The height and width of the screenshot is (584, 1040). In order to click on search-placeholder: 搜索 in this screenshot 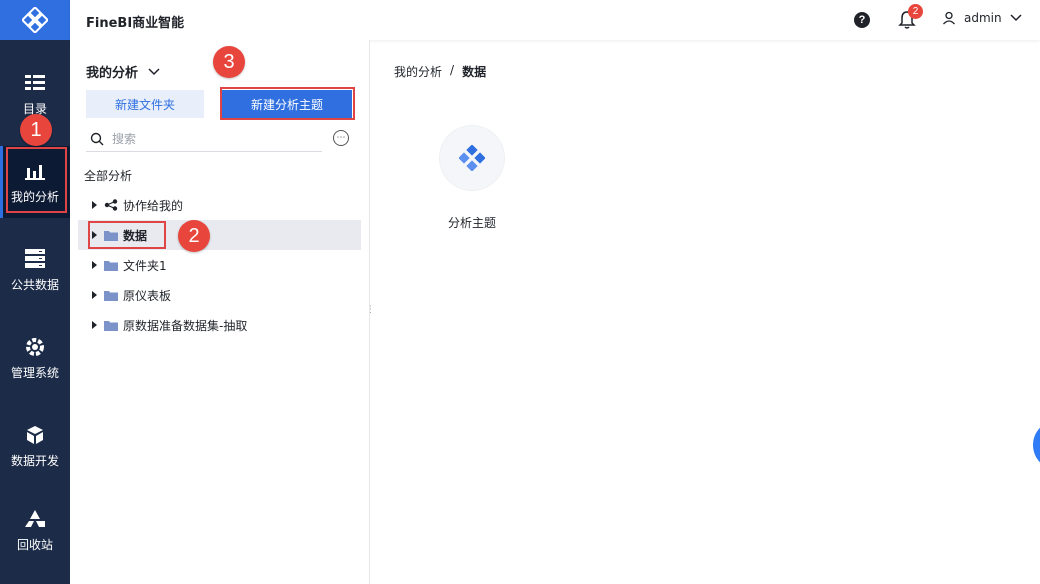, I will do `click(124, 139)`.